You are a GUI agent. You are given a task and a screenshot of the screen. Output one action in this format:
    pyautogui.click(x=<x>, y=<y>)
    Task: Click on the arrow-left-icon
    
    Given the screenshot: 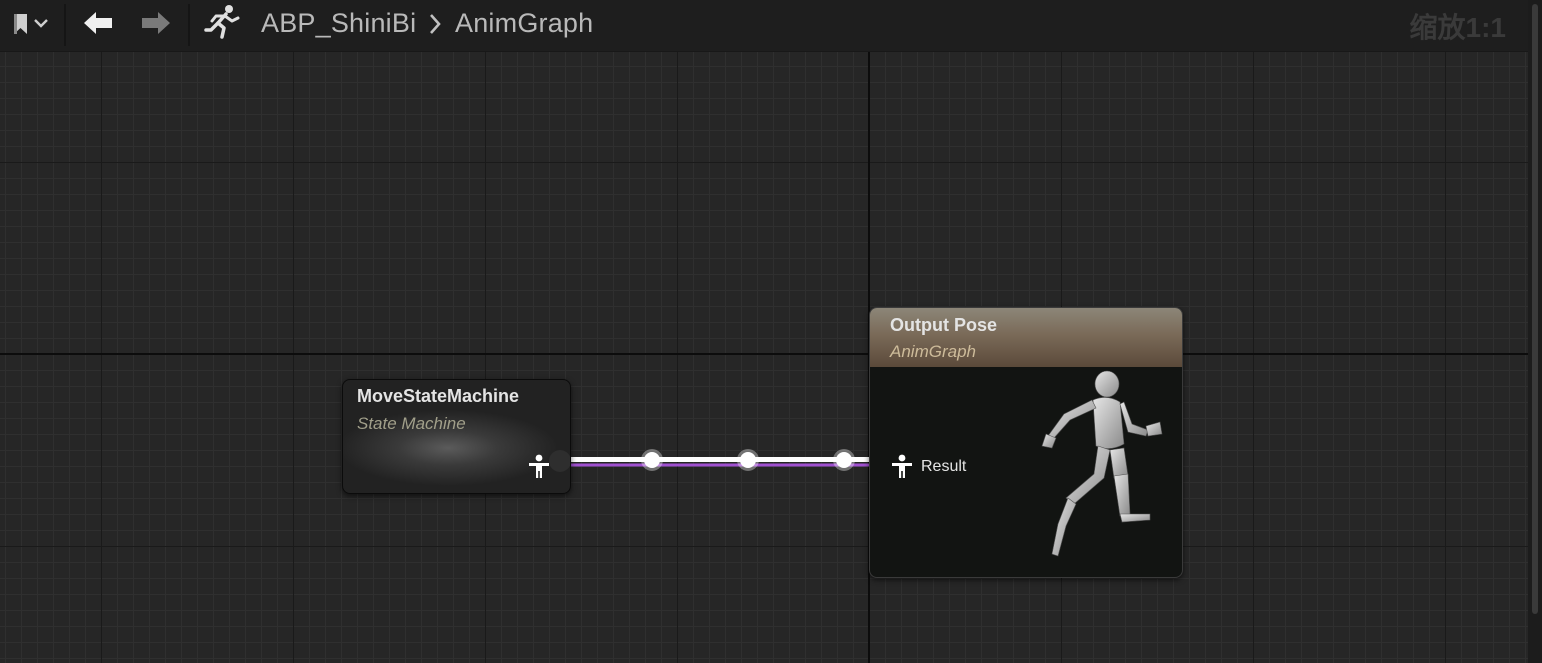 What is the action you would take?
    pyautogui.click(x=98, y=23)
    